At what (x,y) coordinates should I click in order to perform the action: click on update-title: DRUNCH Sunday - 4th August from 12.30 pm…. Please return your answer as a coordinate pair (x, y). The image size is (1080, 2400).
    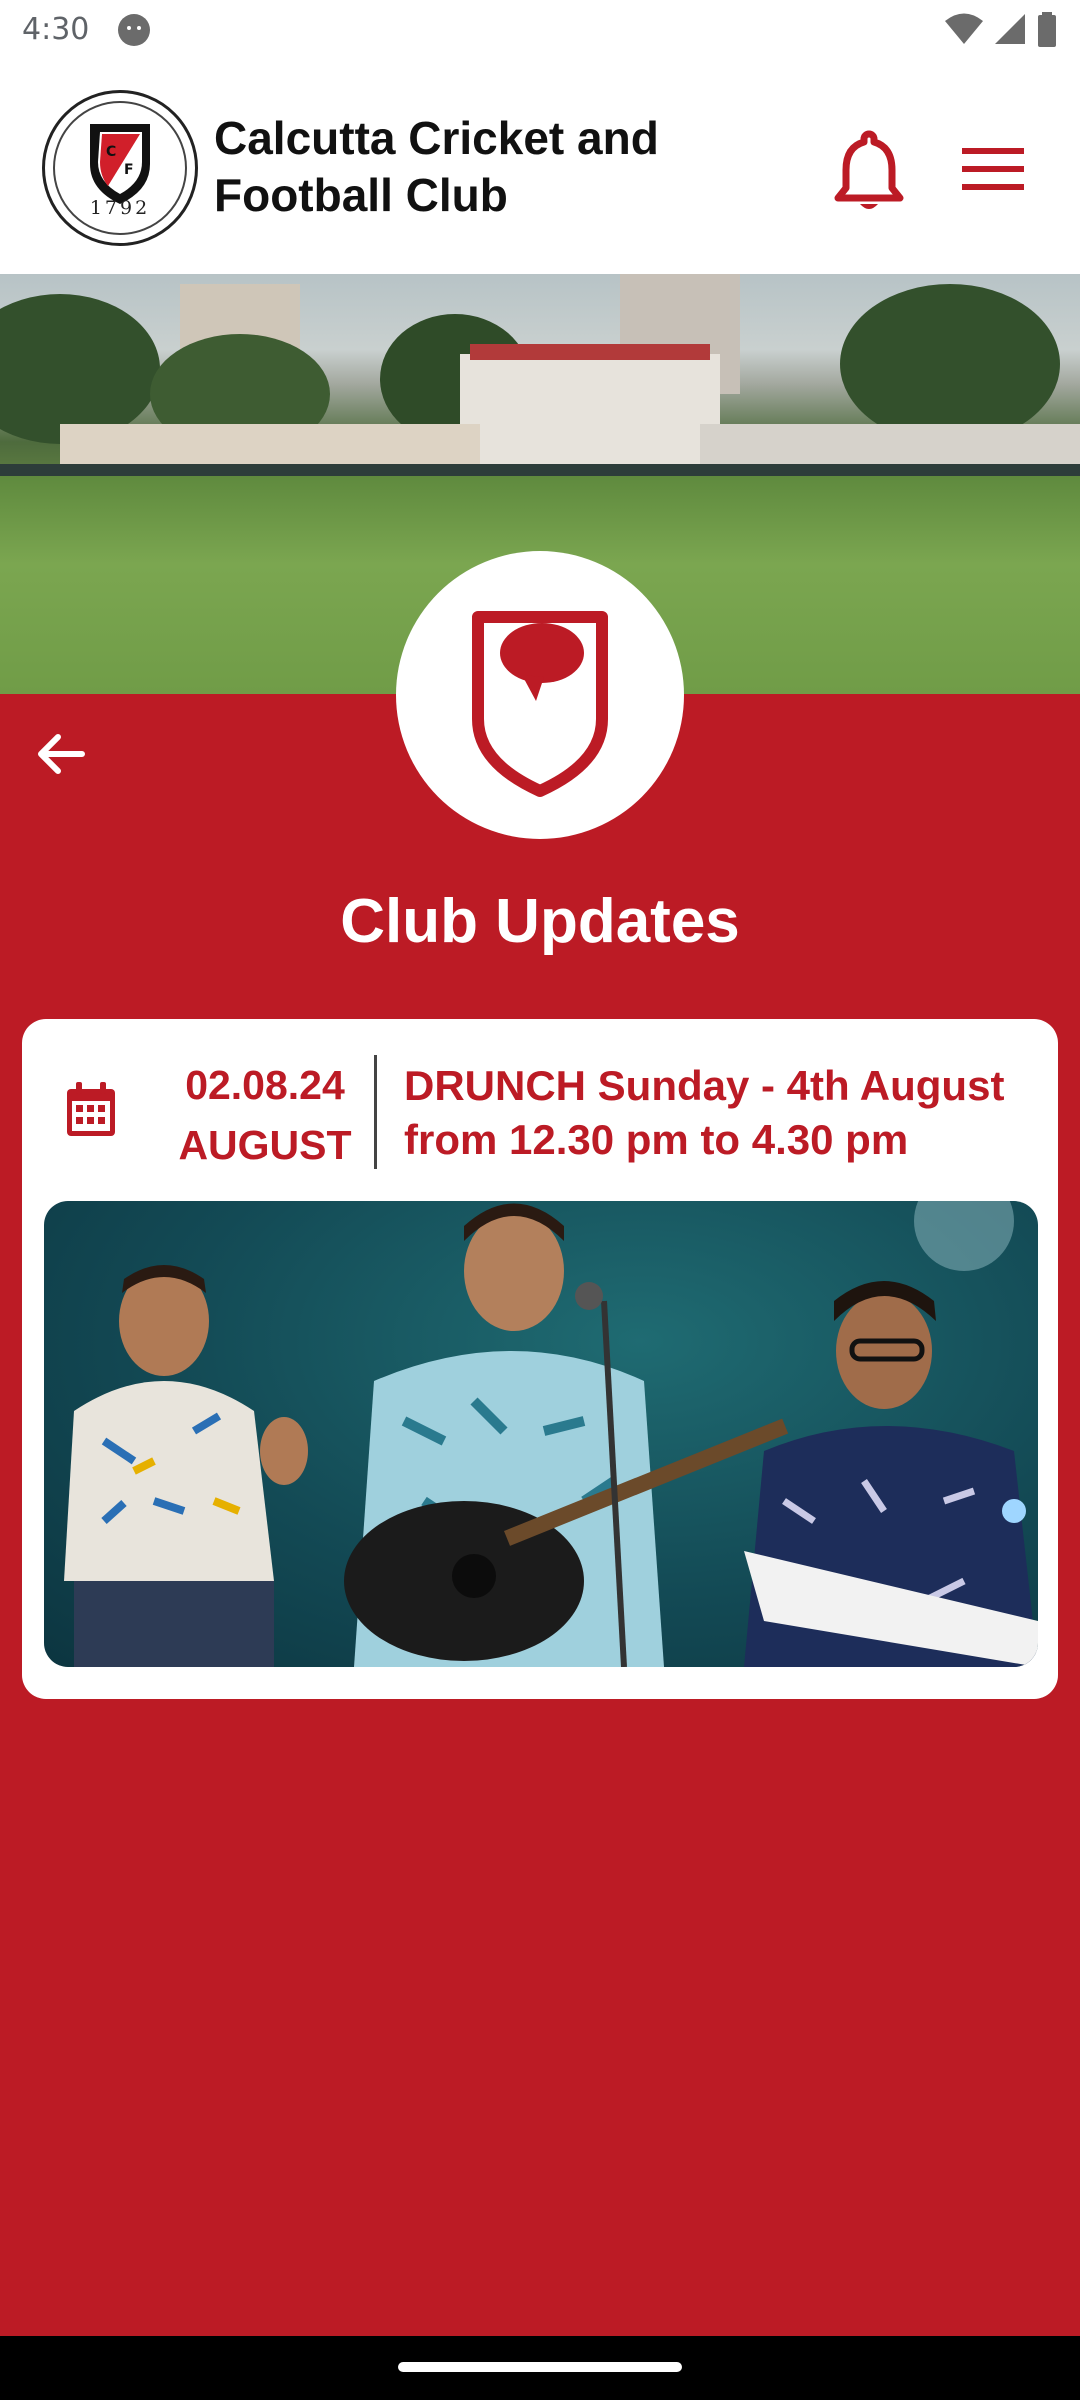
    Looking at the image, I should click on (704, 1112).